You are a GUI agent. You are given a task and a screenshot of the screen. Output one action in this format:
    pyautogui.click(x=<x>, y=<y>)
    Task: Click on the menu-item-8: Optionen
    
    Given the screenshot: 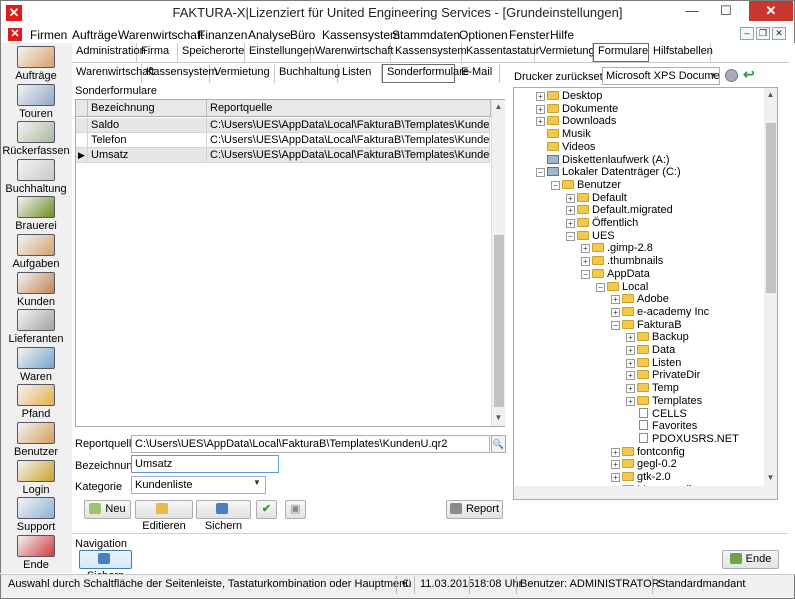 What is the action you would take?
    pyautogui.click(x=483, y=35)
    